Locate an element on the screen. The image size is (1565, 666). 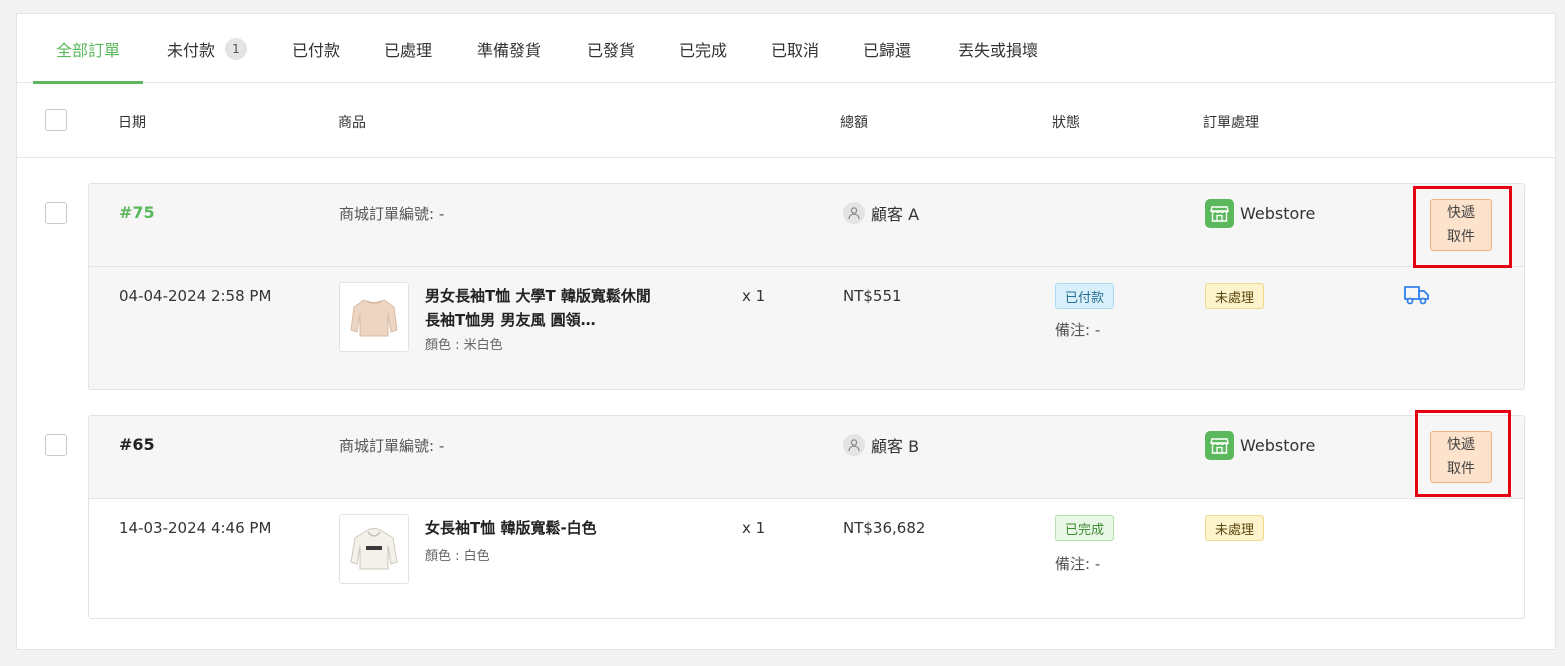
payment-status-badge: 已付款 is located at coordinates (1085, 296).